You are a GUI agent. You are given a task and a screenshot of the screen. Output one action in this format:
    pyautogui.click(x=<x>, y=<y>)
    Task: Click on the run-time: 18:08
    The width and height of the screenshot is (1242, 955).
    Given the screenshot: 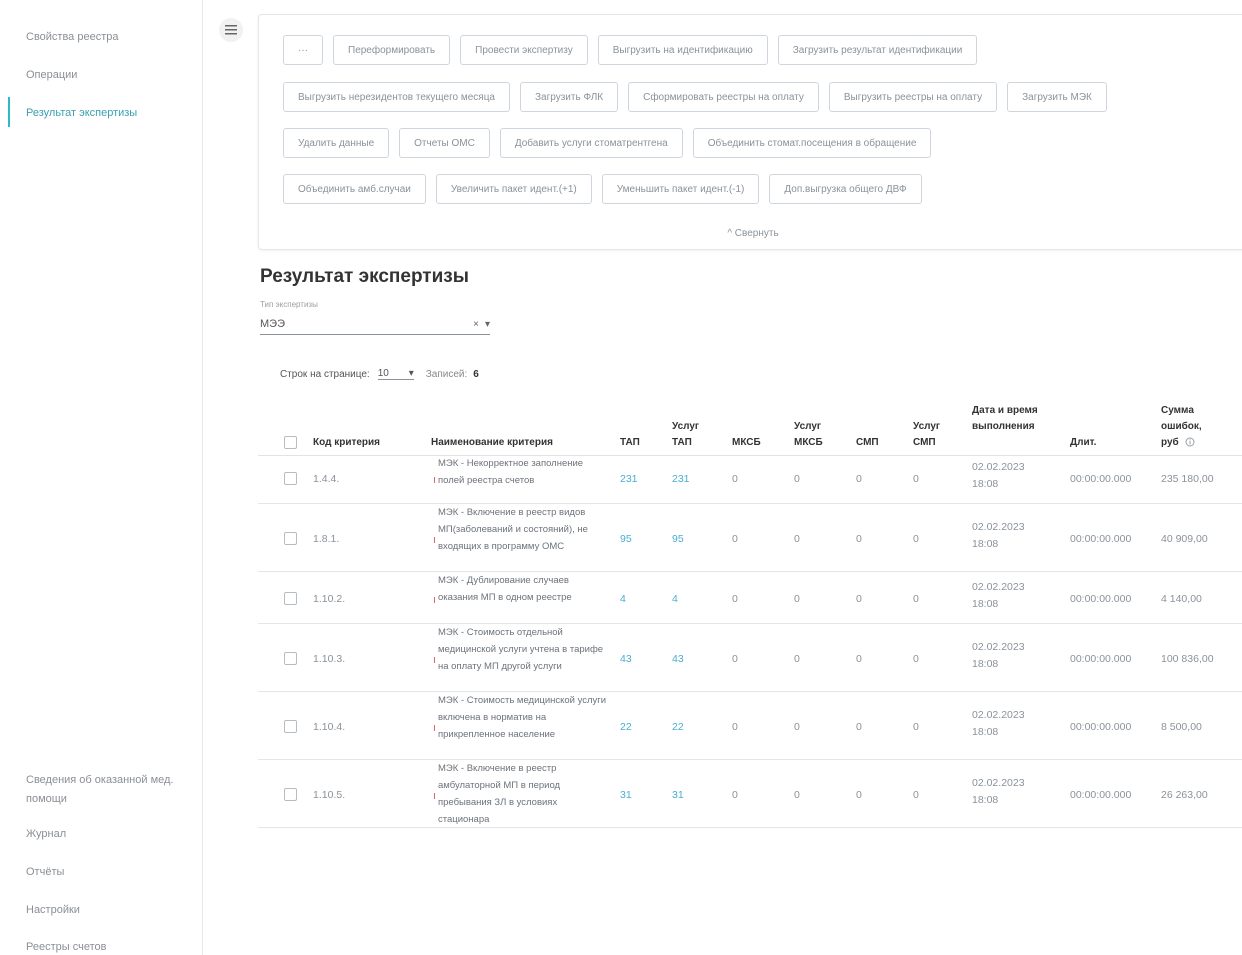 What is the action you would take?
    pyautogui.click(x=985, y=800)
    